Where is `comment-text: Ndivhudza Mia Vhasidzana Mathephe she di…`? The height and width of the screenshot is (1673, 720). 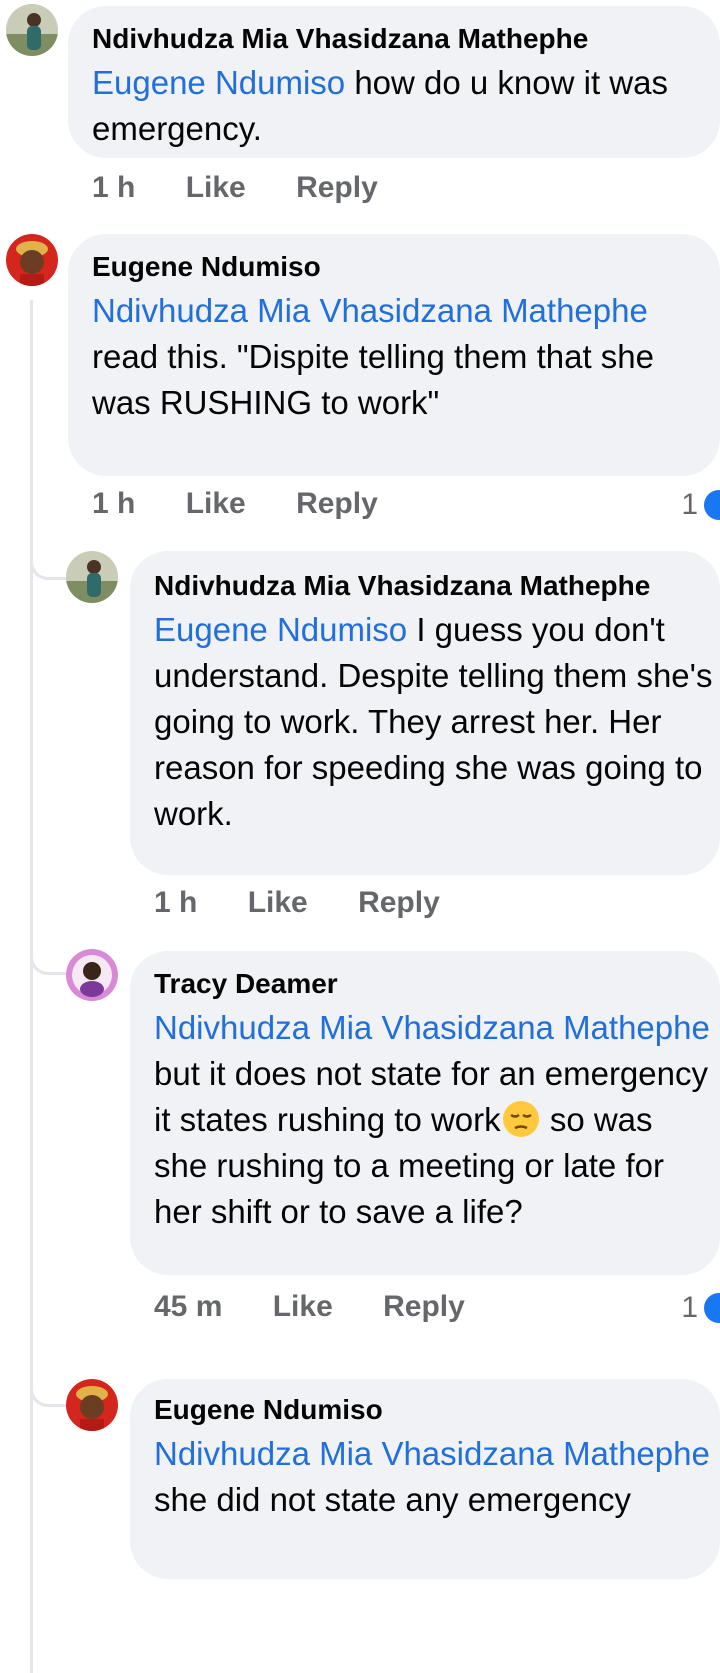 comment-text: Ndivhudza Mia Vhasidzana Mathephe she di… is located at coordinates (432, 1476).